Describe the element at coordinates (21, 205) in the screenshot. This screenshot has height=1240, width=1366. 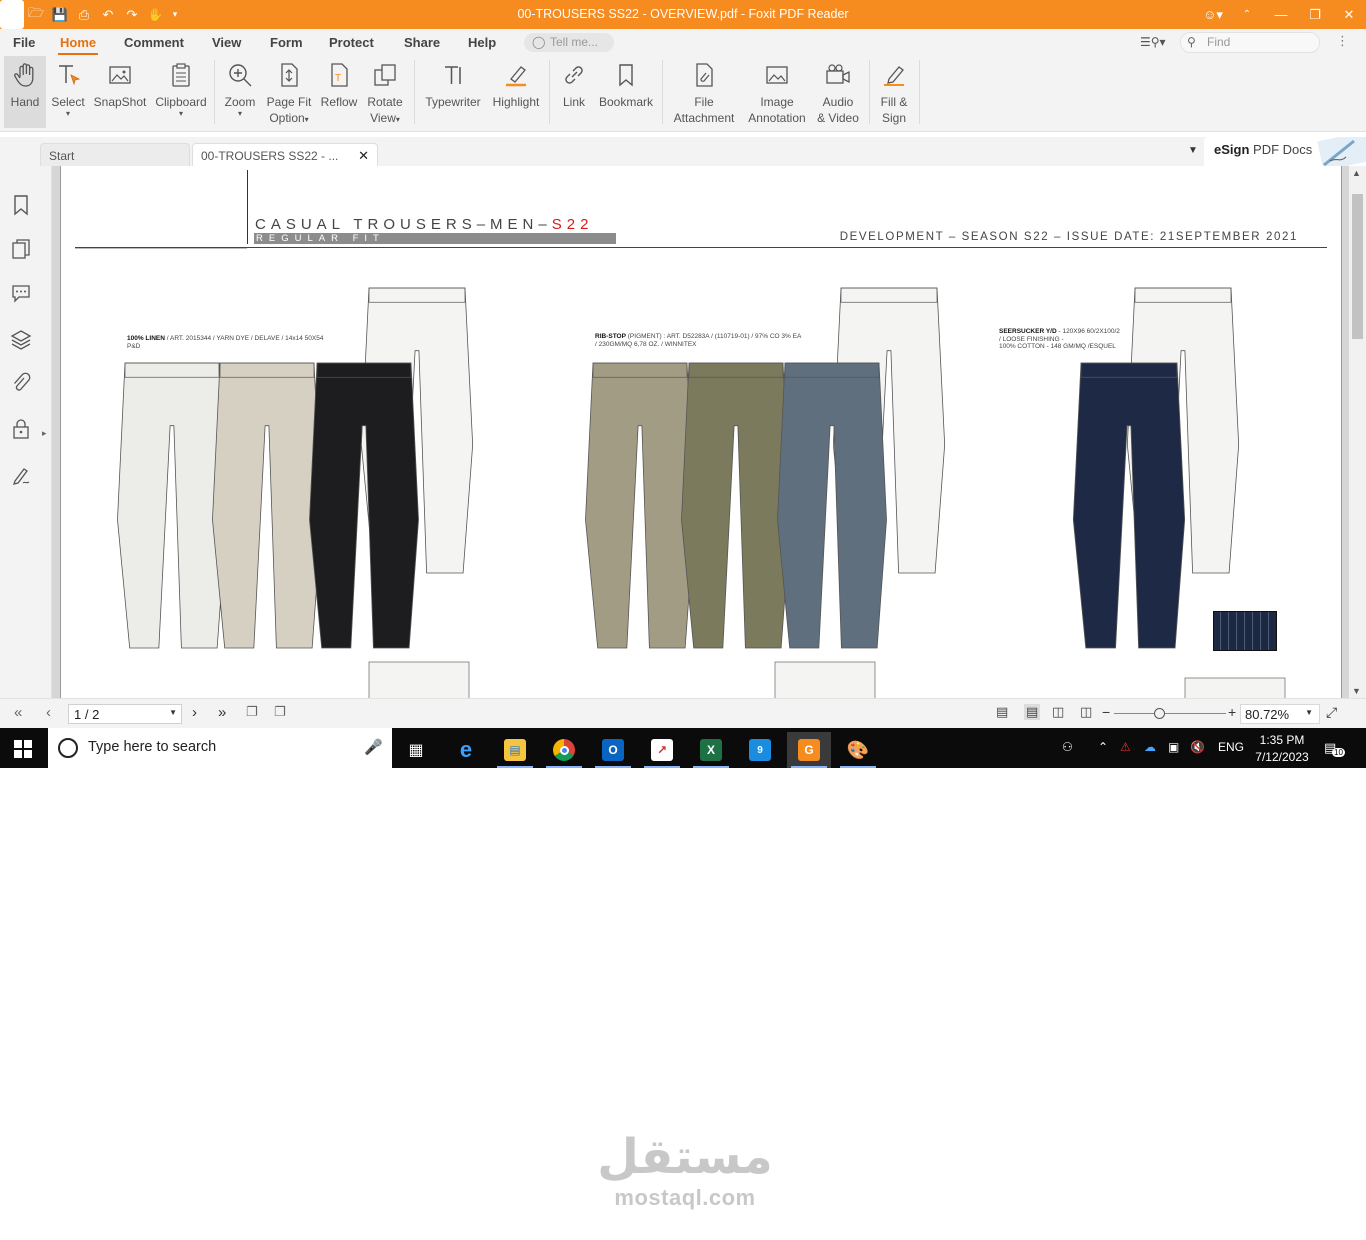
I see `bookmark-panel-icon` at that location.